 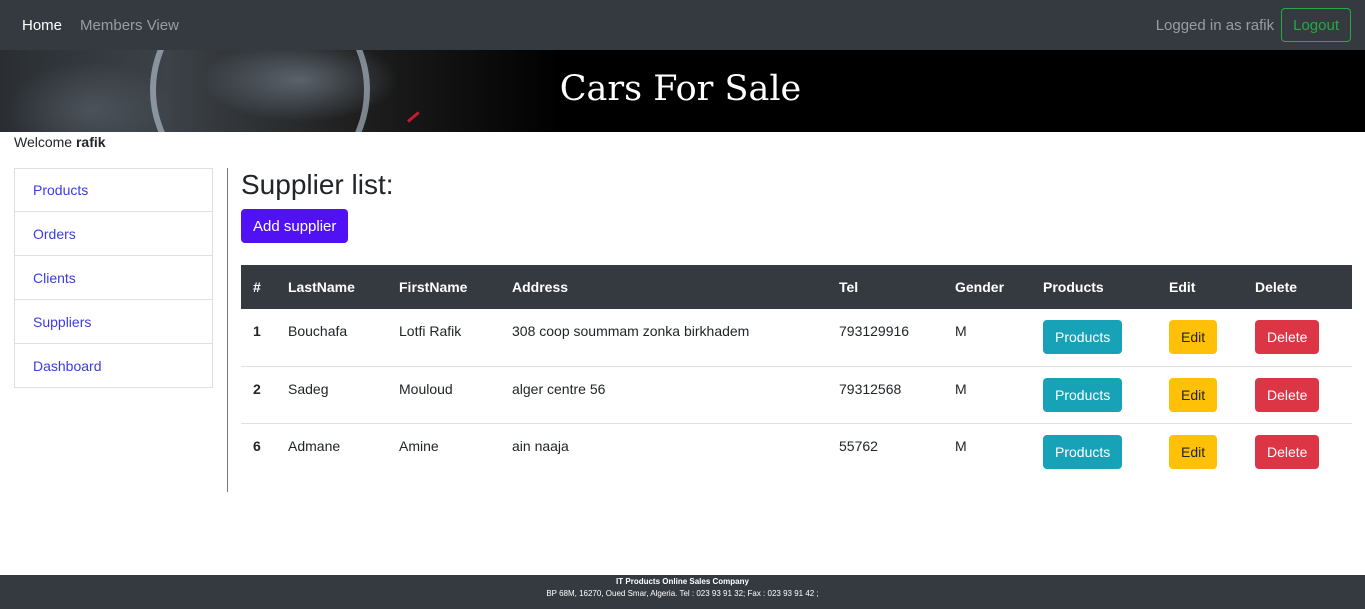 I want to click on sidebar-item-orders: Orders, so click(x=113, y=233).